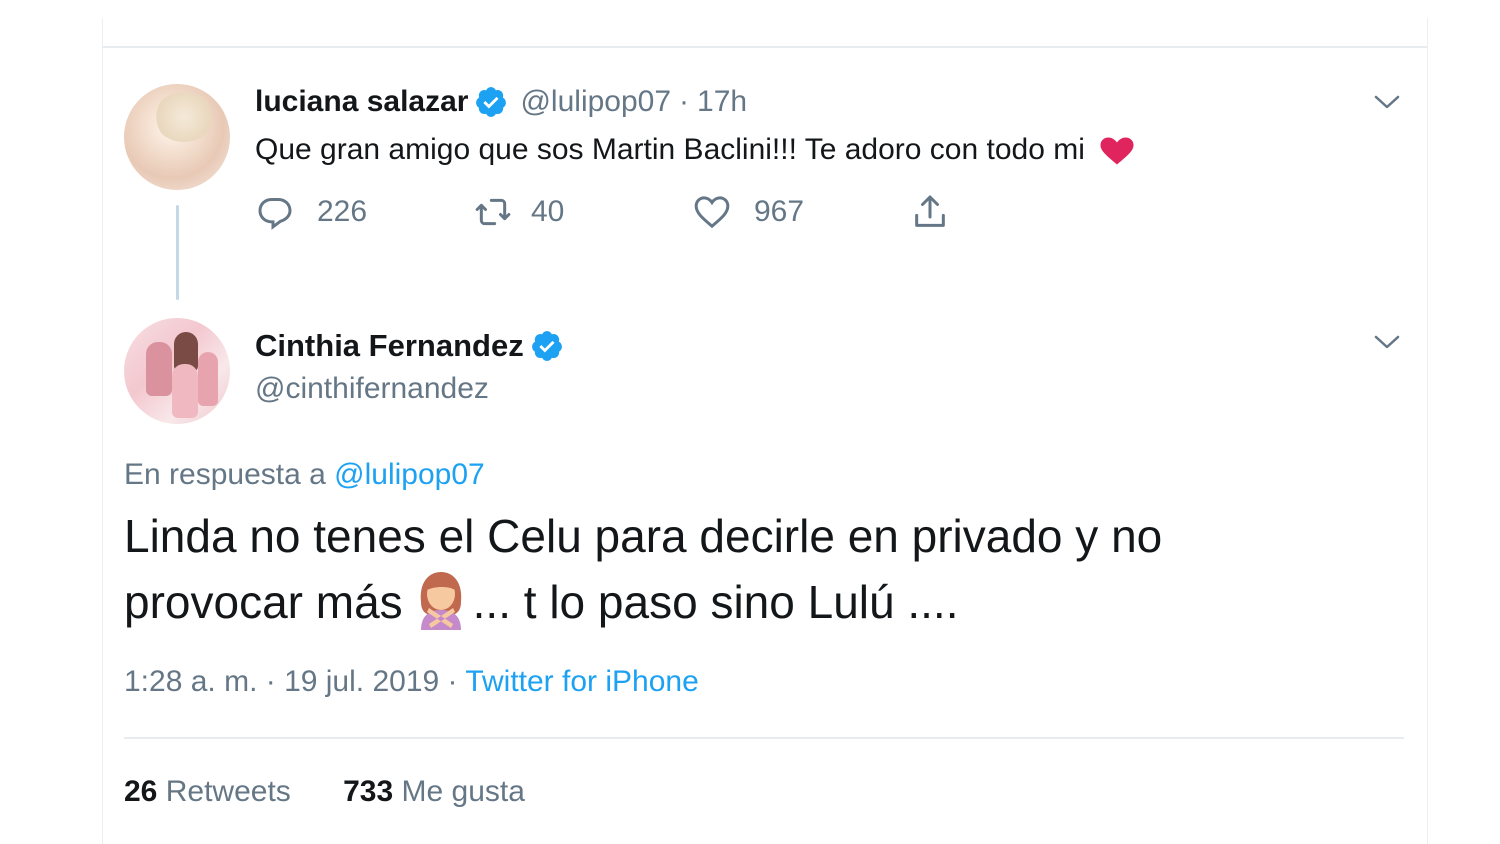 The height and width of the screenshot is (844, 1500). Describe the element at coordinates (368, 791) in the screenshot. I see `likes-stat-count: 733` at that location.